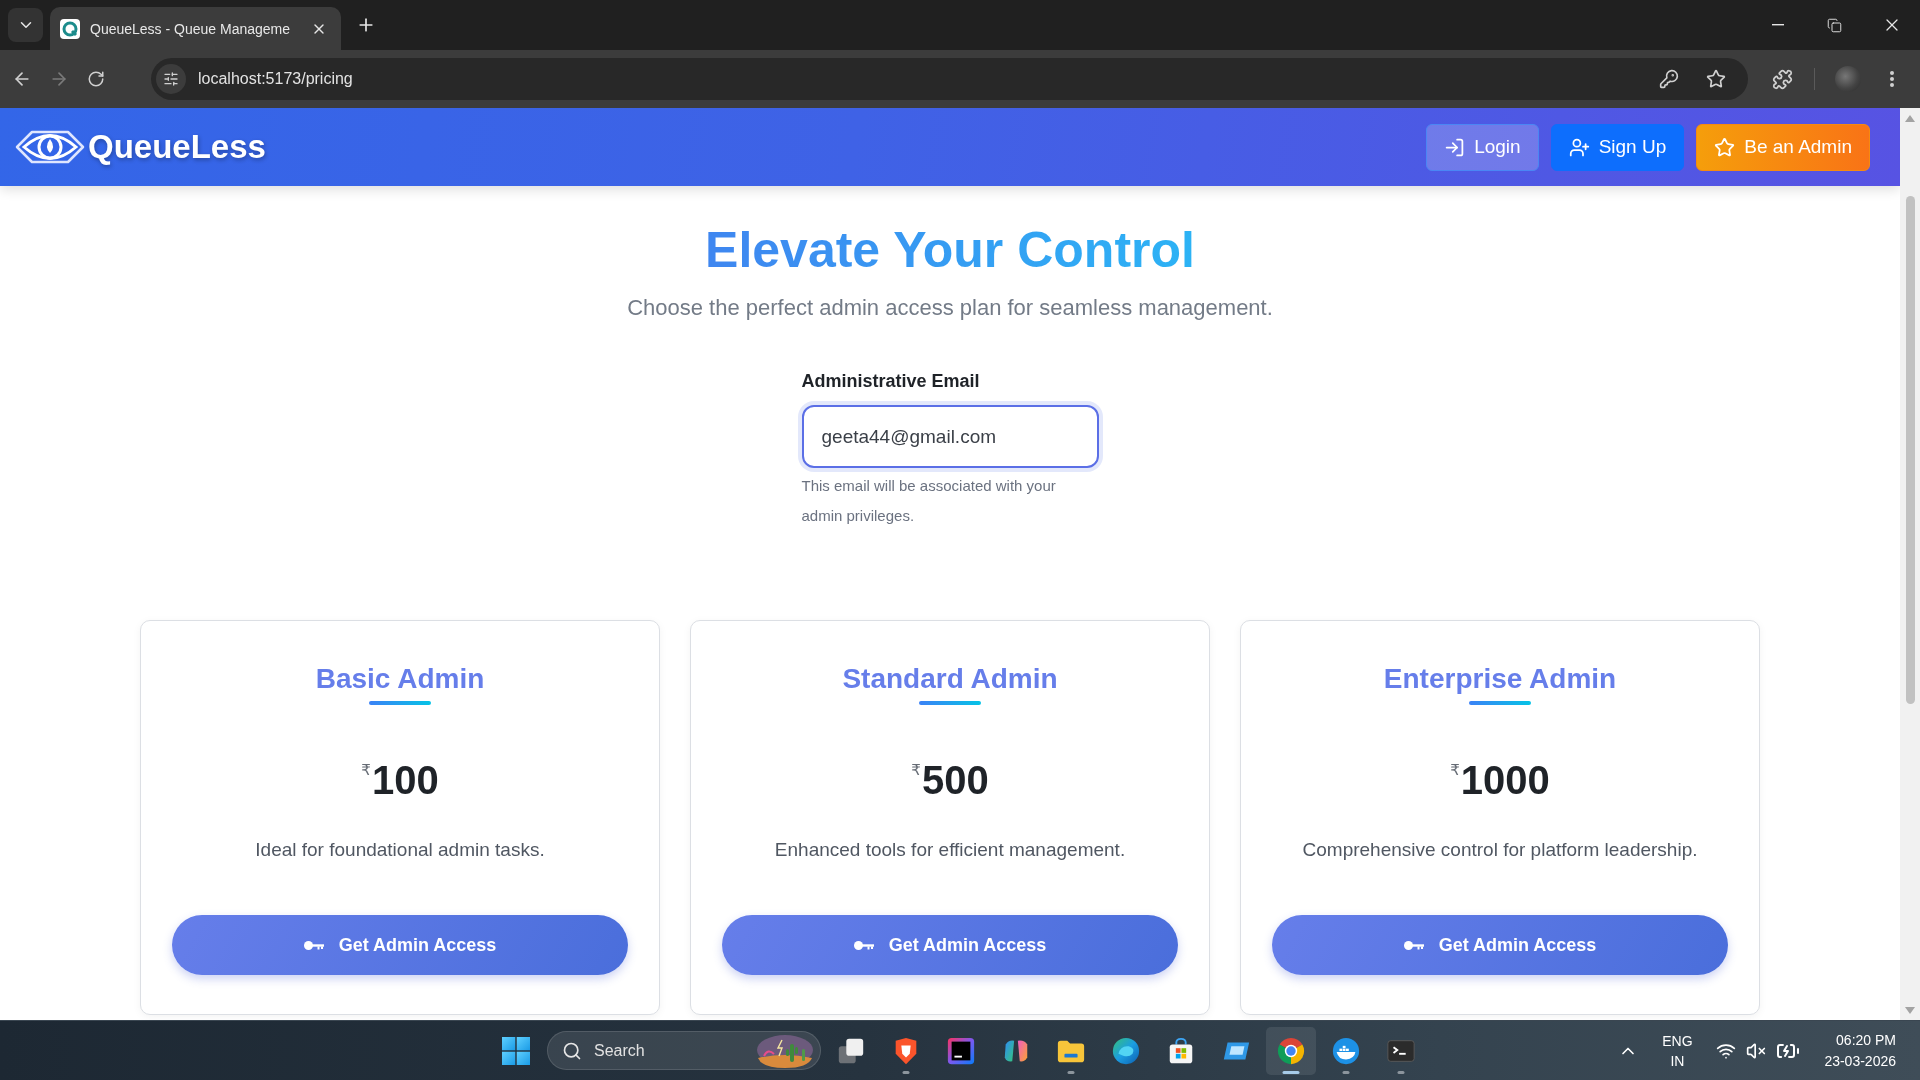  I want to click on whale-icon, so click(1346, 1050).